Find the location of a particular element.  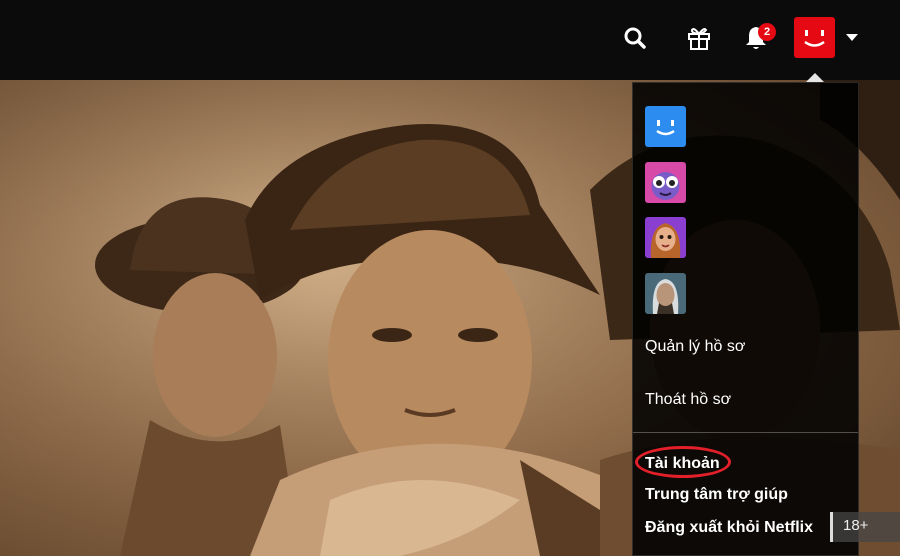

gift-button is located at coordinates (699, 38).